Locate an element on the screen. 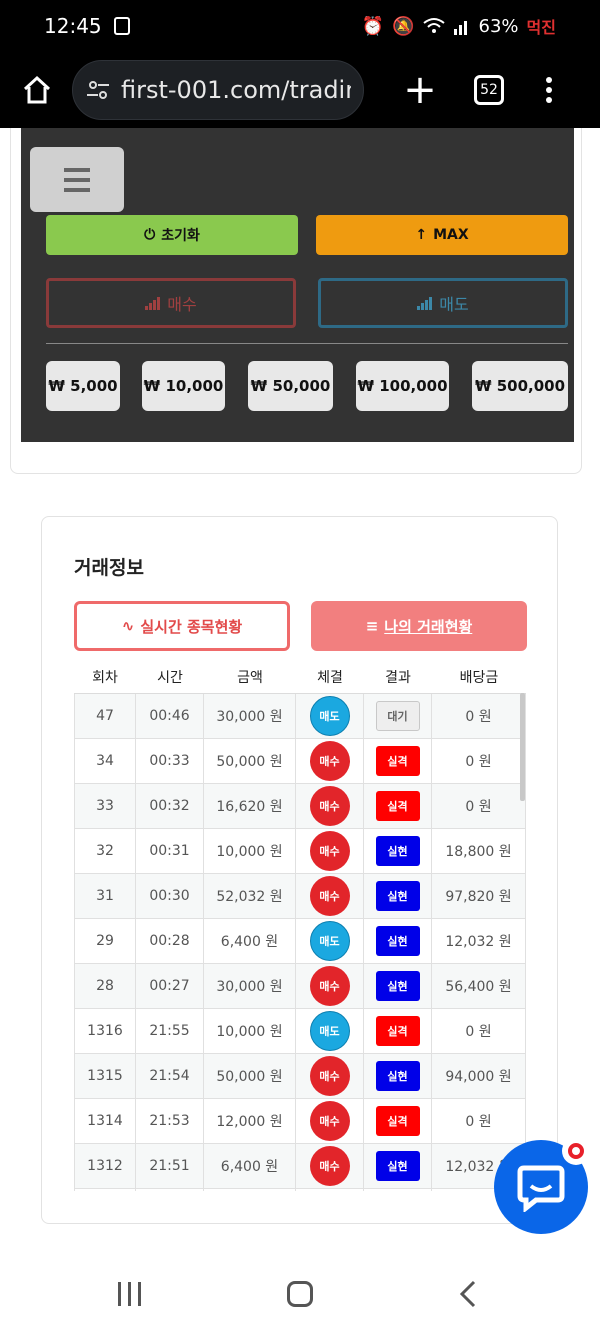  menu-more-button is located at coordinates (549, 90).